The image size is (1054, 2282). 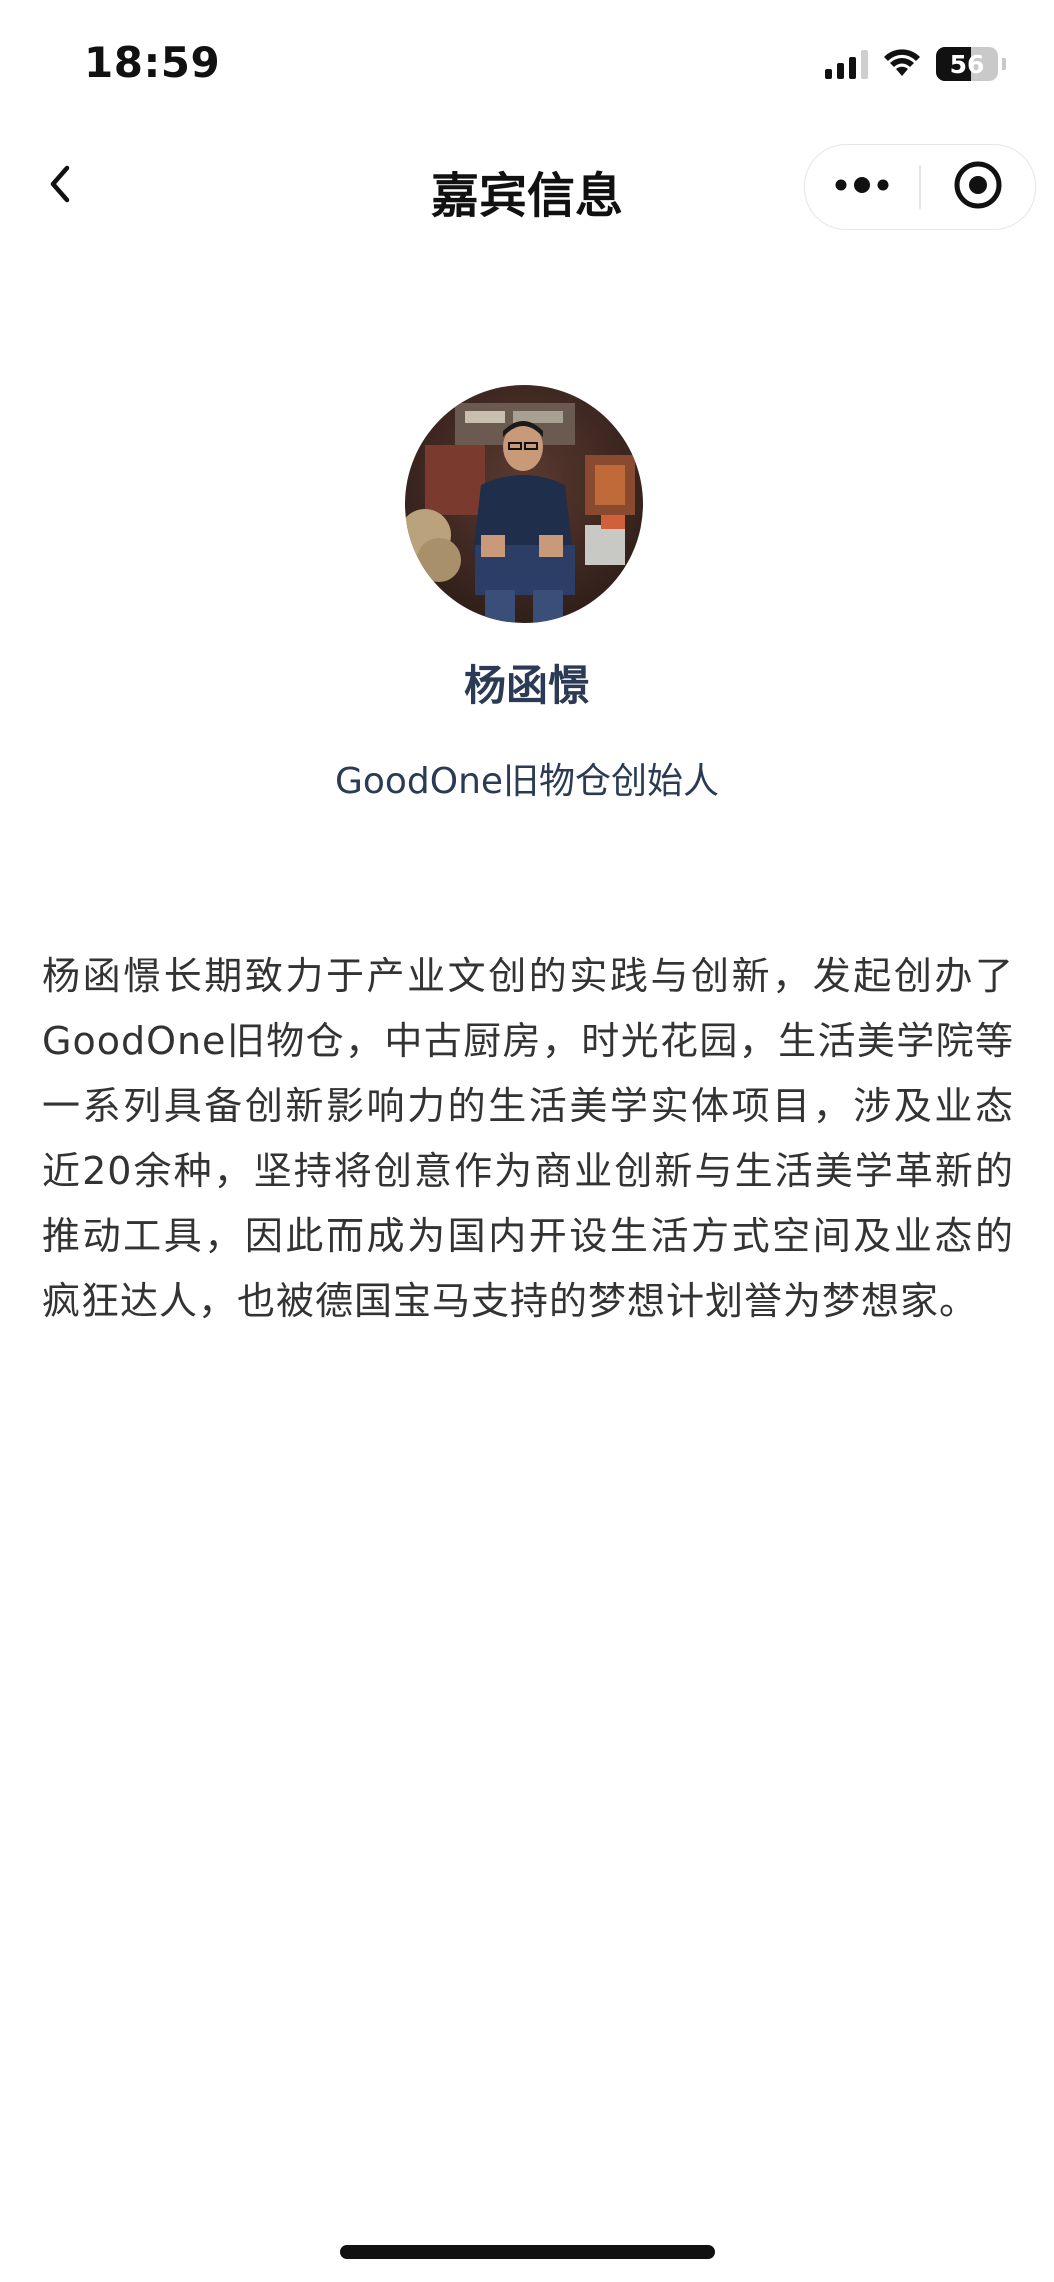 What do you see at coordinates (902, 64) in the screenshot?
I see `wifi-icon` at bounding box center [902, 64].